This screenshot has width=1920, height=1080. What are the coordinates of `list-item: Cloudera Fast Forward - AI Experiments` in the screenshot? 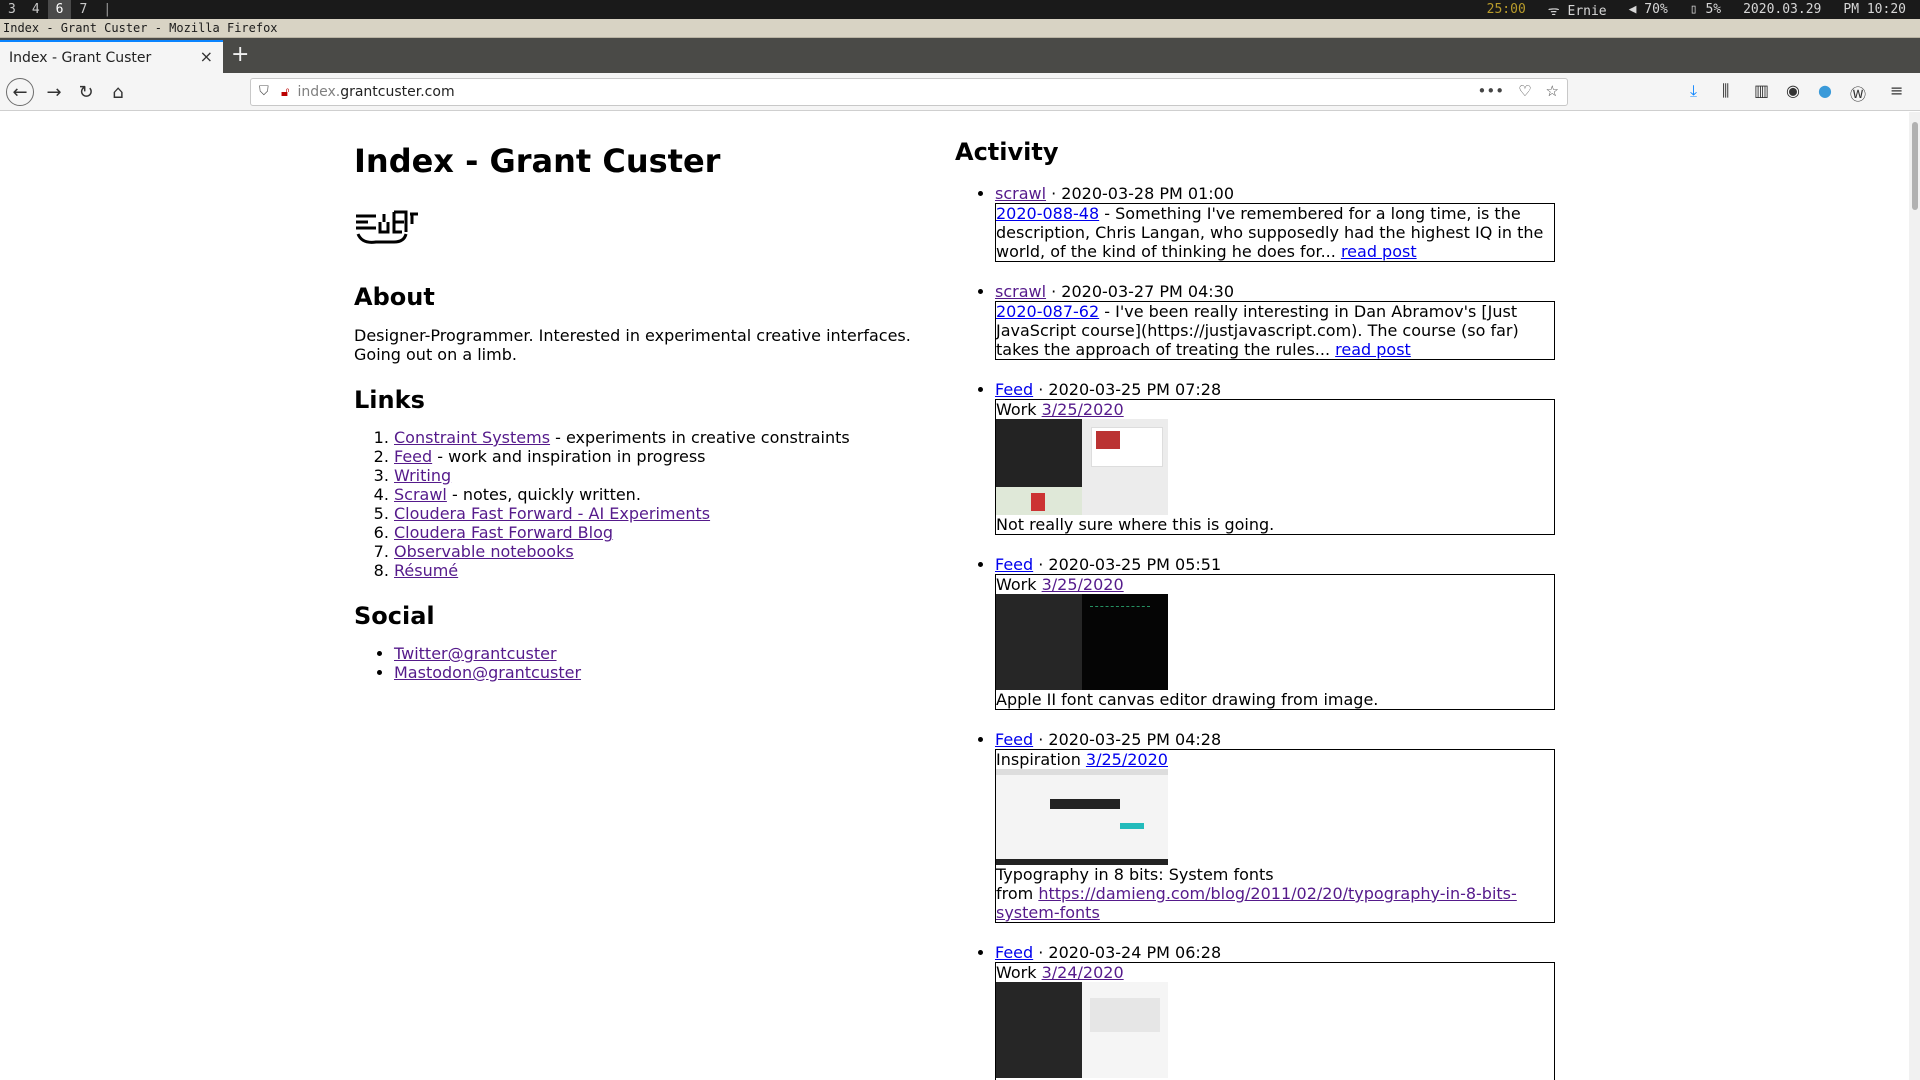 It's located at (659, 513).